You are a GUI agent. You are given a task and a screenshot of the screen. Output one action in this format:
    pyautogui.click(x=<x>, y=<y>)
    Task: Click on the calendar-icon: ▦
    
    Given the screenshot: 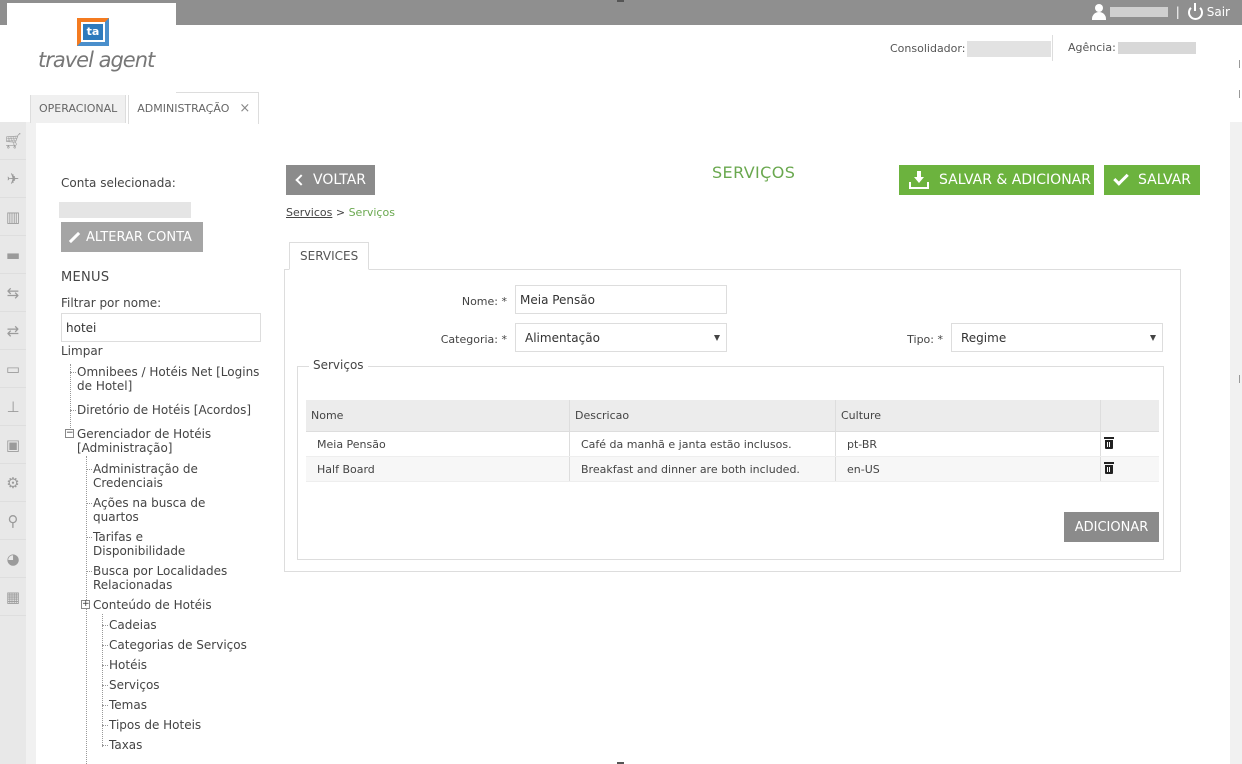 What is the action you would take?
    pyautogui.click(x=13, y=597)
    